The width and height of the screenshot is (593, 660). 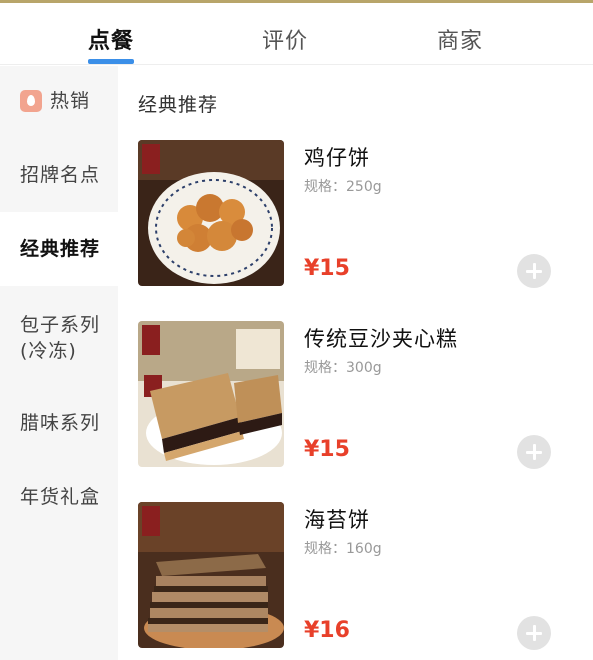 I want to click on seaweed-biscuit-photo, so click(x=211, y=575).